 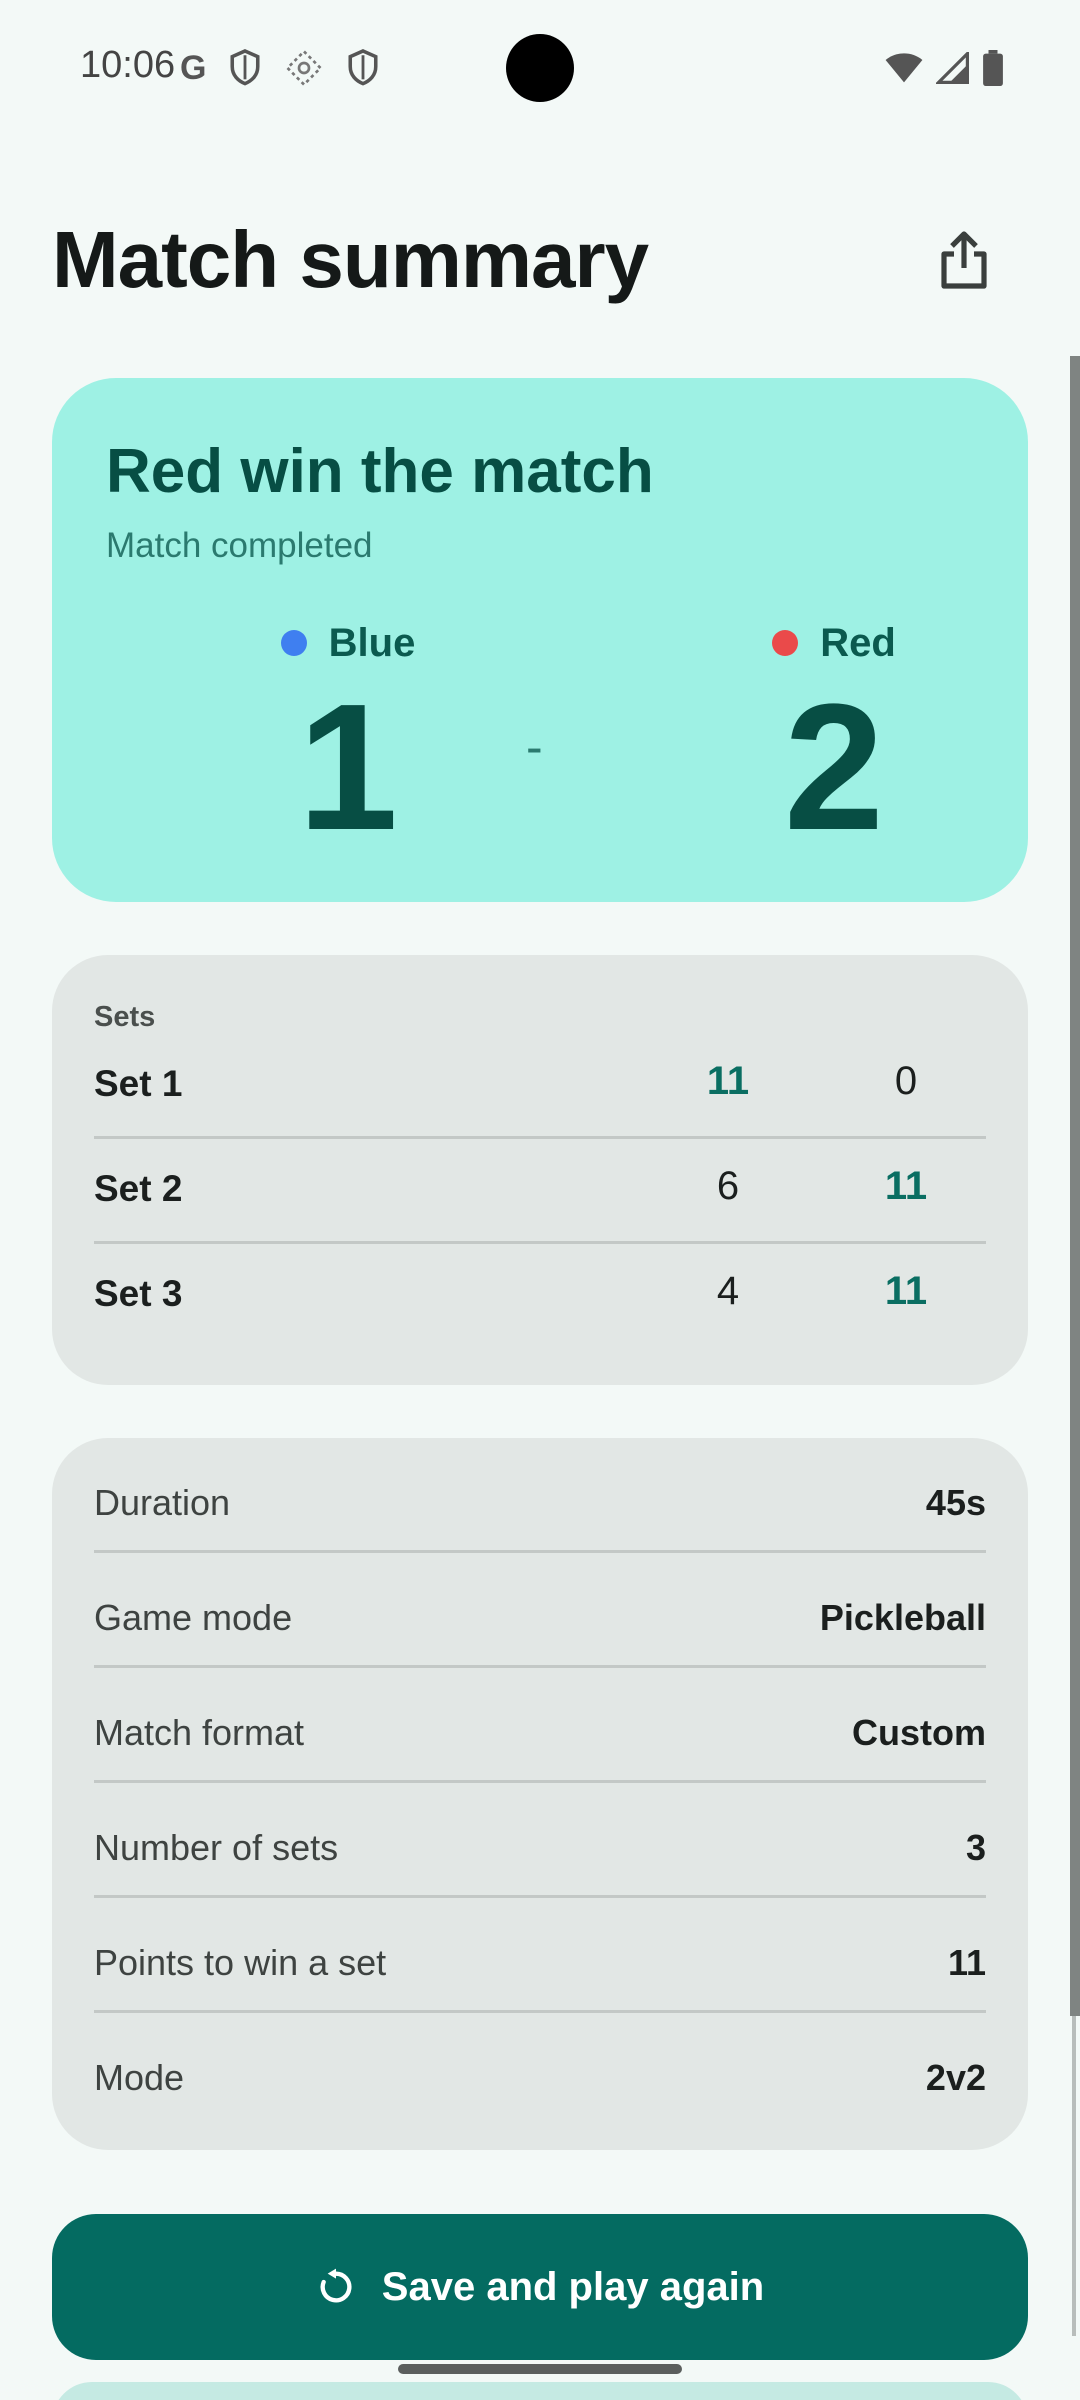 I want to click on detail-value: 11, so click(x=966, y=1962).